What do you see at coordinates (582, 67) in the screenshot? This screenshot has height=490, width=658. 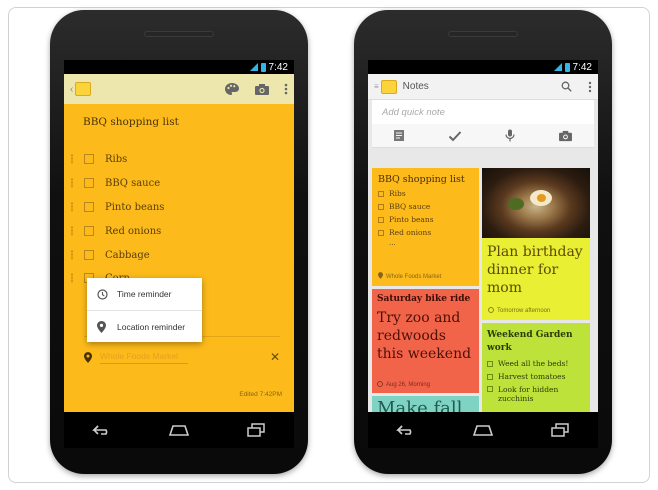 I see `status-time: 7:42` at bounding box center [582, 67].